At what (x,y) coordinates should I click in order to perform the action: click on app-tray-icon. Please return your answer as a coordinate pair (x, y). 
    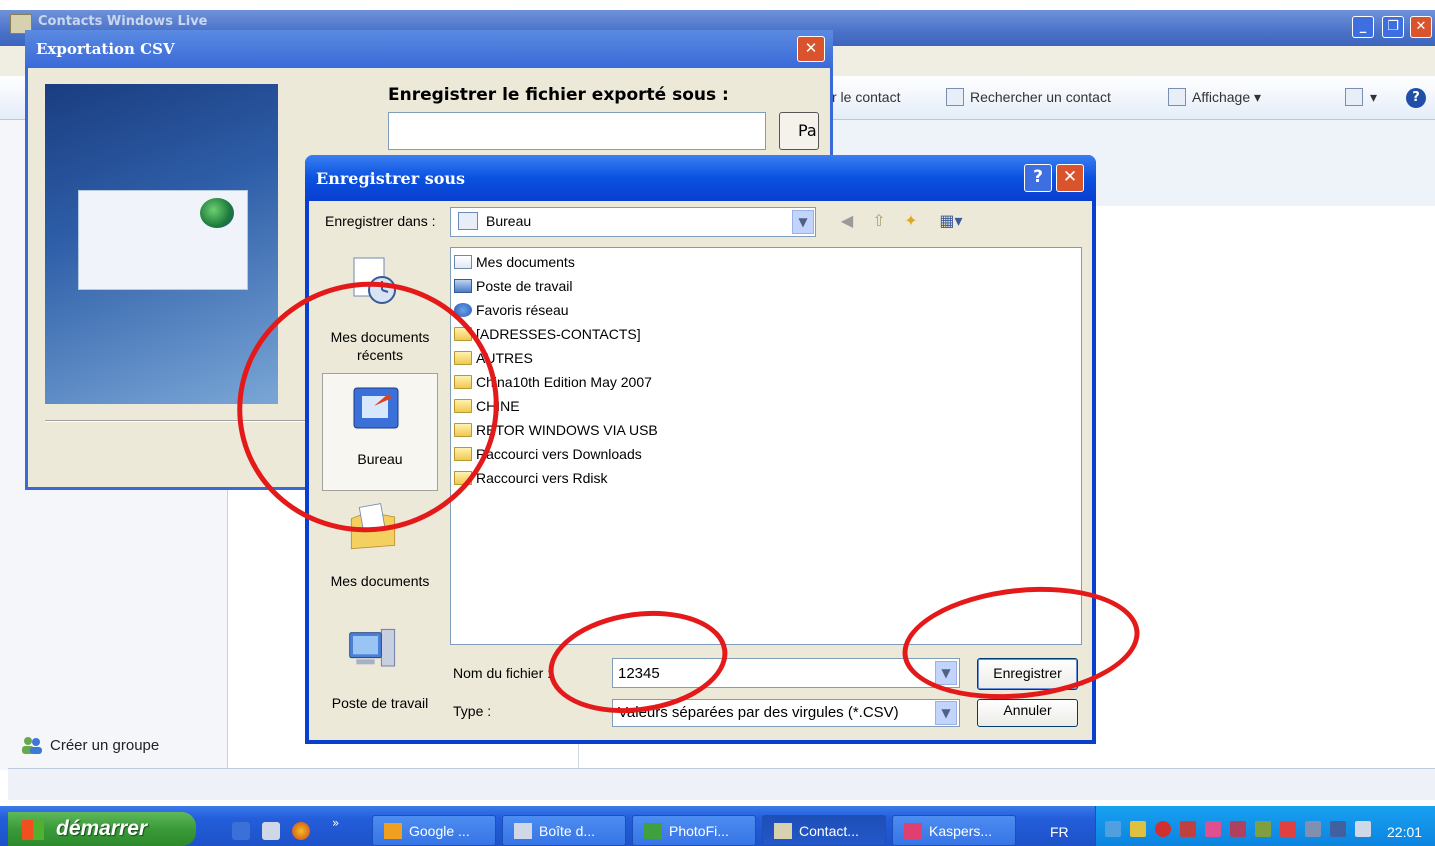
    Looking at the image, I should click on (1238, 829).